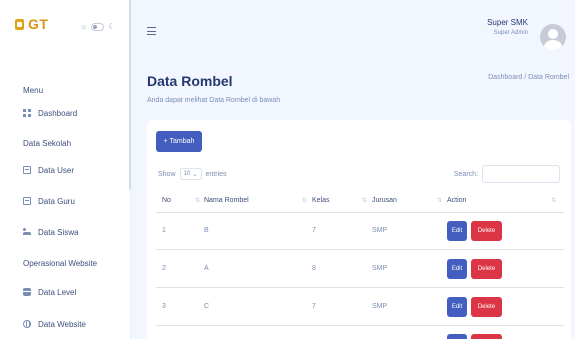 The image size is (575, 339). I want to click on sidebar-item-data-website: Data Website, so click(54, 324).